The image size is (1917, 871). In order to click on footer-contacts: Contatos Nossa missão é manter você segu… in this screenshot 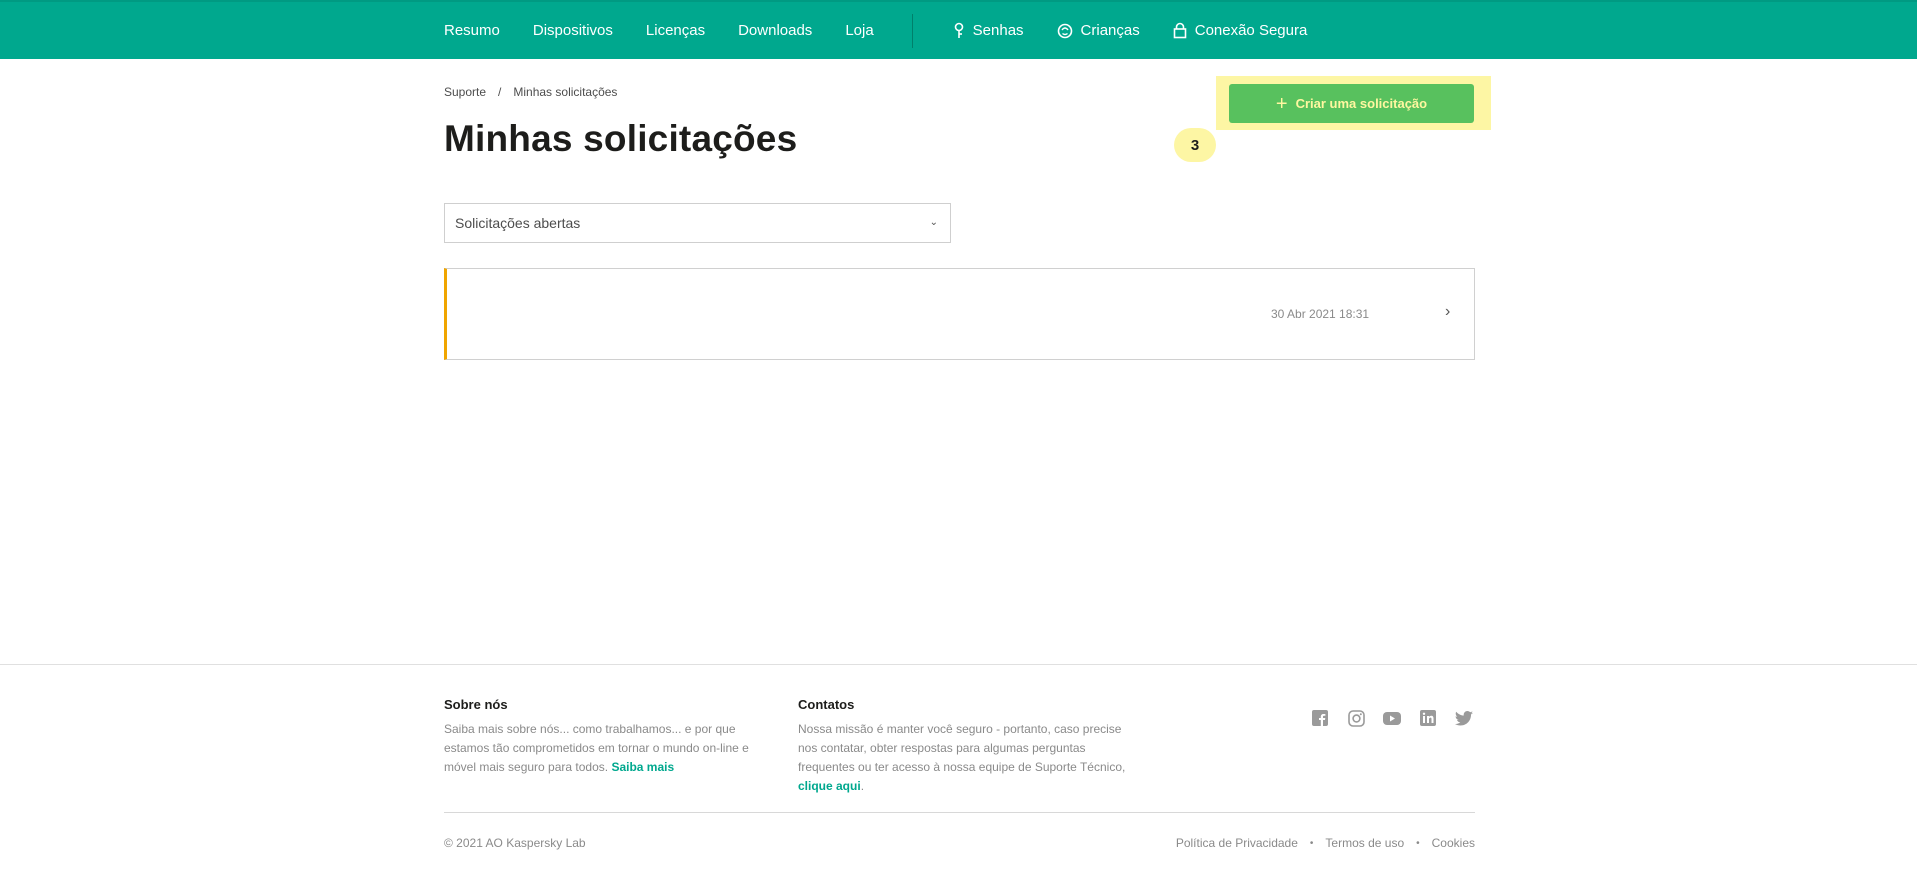, I will do `click(963, 745)`.